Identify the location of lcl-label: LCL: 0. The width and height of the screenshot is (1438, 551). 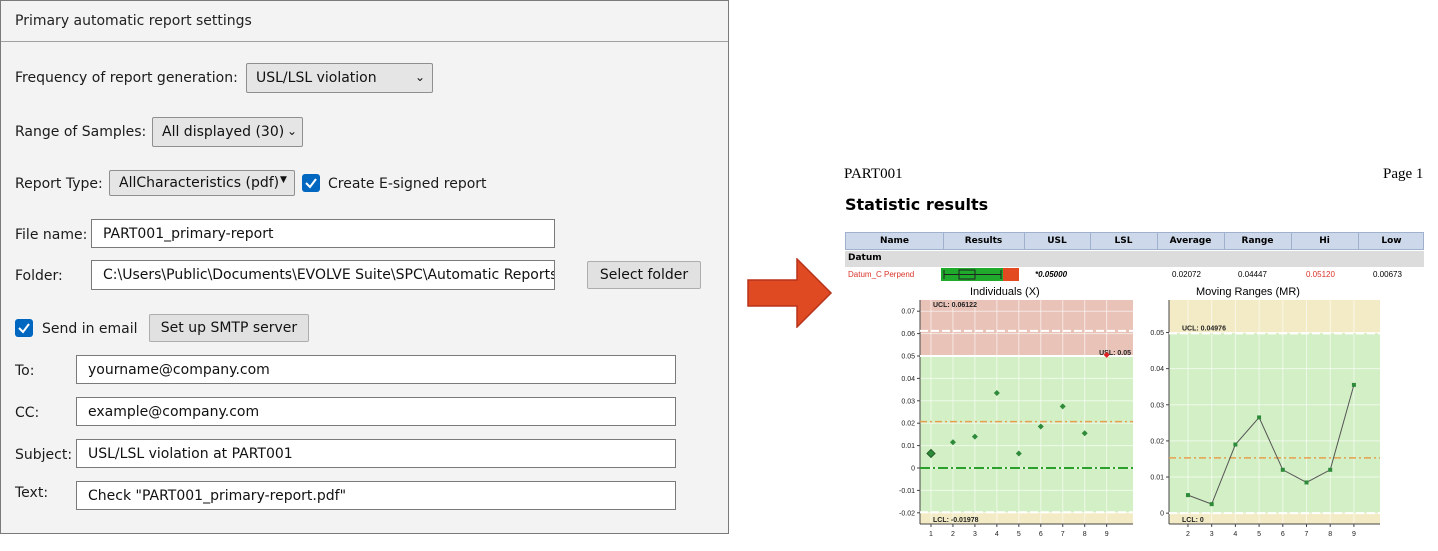
(1193, 520).